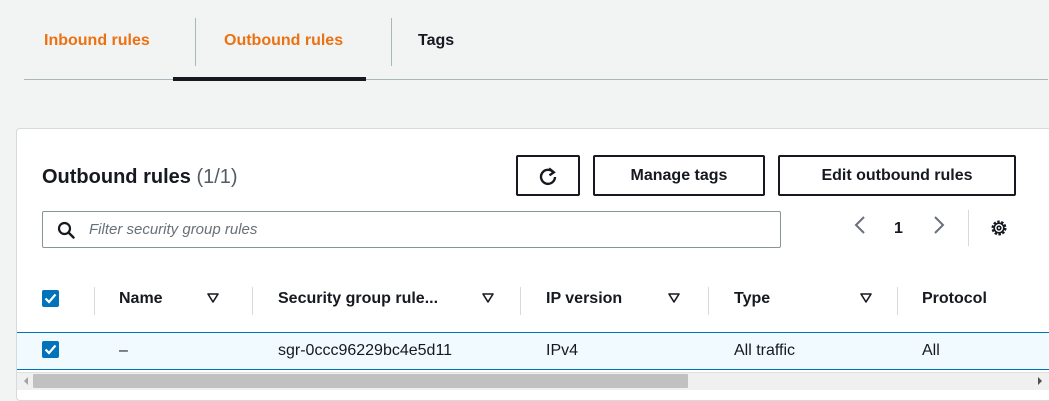 Image resolution: width=1049 pixels, height=401 pixels. I want to click on next-page-button, so click(939, 228).